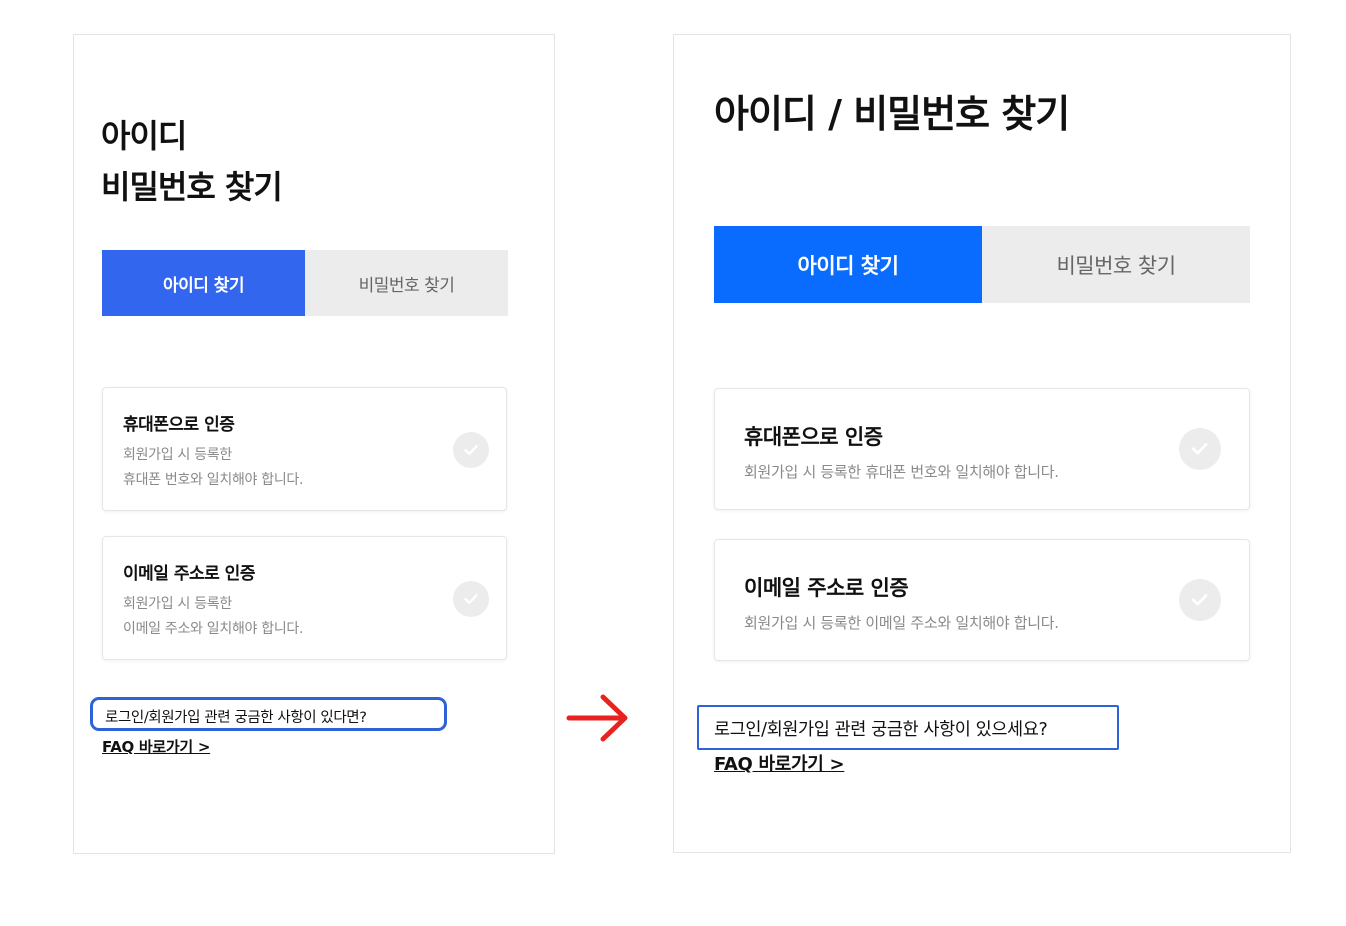 This screenshot has width=1346, height=926. Describe the element at coordinates (597, 718) in the screenshot. I see `right-arrow-icon` at that location.